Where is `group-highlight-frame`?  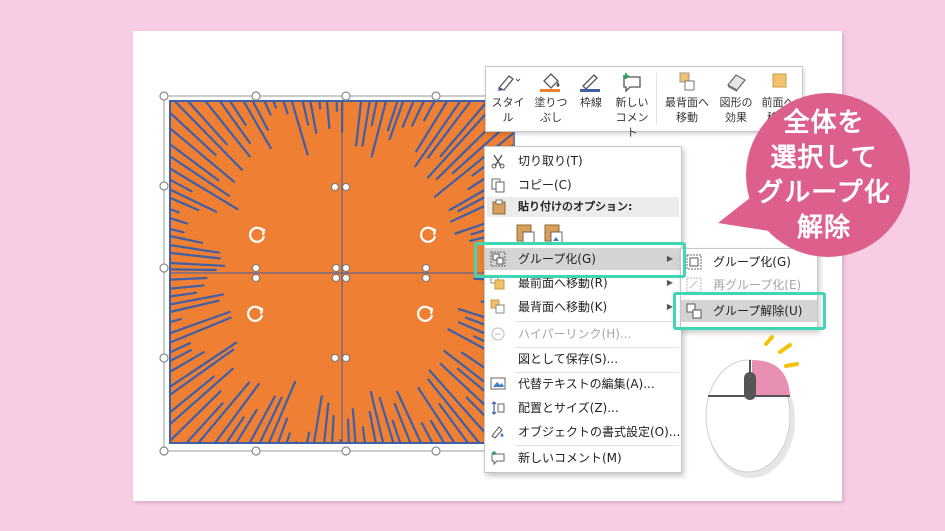 group-highlight-frame is located at coordinates (580, 260).